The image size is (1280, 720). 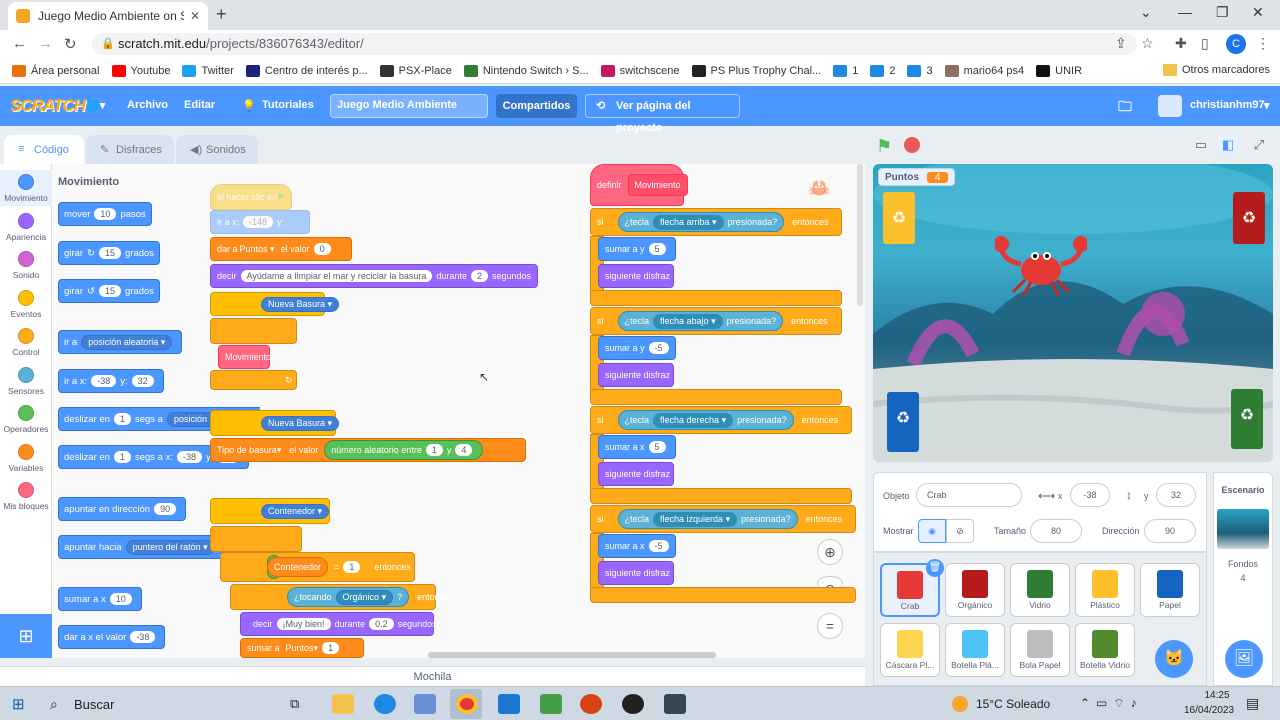 What do you see at coordinates (1146, 12) in the screenshot?
I see `tab-search-icon: ⌄` at bounding box center [1146, 12].